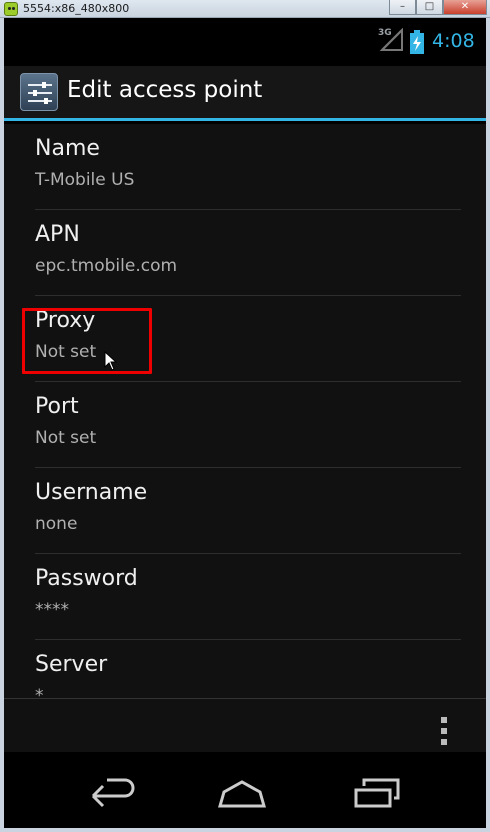 The image size is (490, 832). What do you see at coordinates (245, 597) in the screenshot?
I see `pref-password: Password ****` at bounding box center [245, 597].